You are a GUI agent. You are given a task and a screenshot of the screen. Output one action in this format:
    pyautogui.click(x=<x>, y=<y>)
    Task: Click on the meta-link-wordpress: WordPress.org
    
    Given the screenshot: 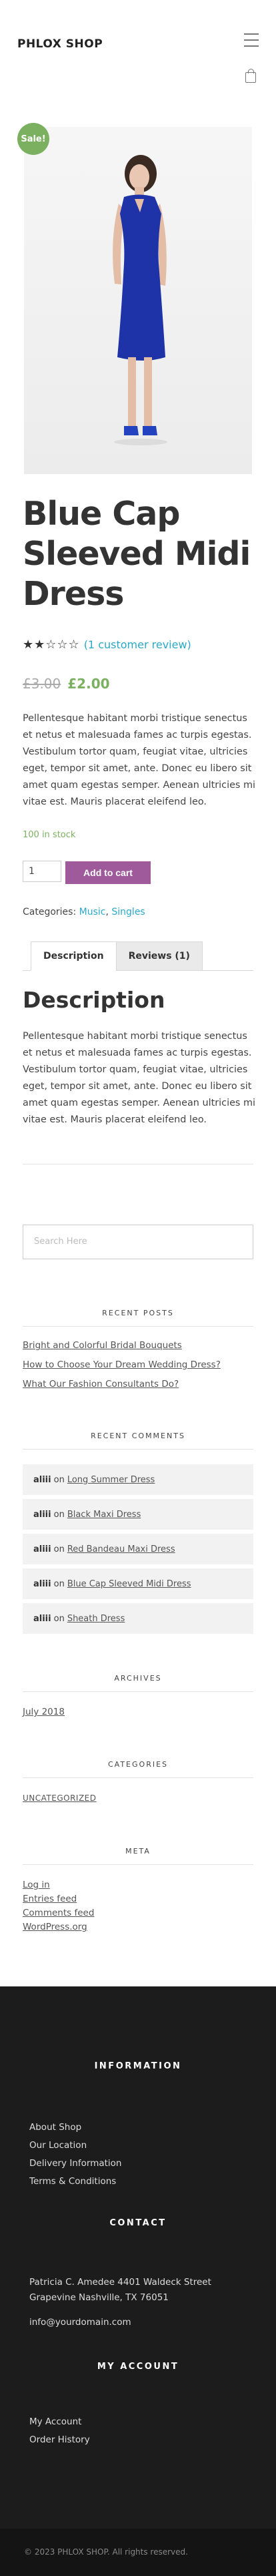 What is the action you would take?
    pyautogui.click(x=55, y=1927)
    